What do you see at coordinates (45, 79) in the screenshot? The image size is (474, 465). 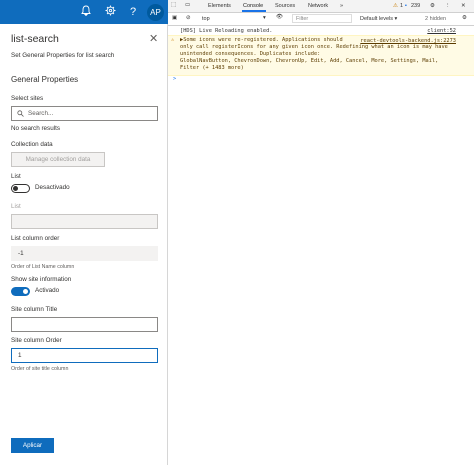 I see `section-title: General Properties` at bounding box center [45, 79].